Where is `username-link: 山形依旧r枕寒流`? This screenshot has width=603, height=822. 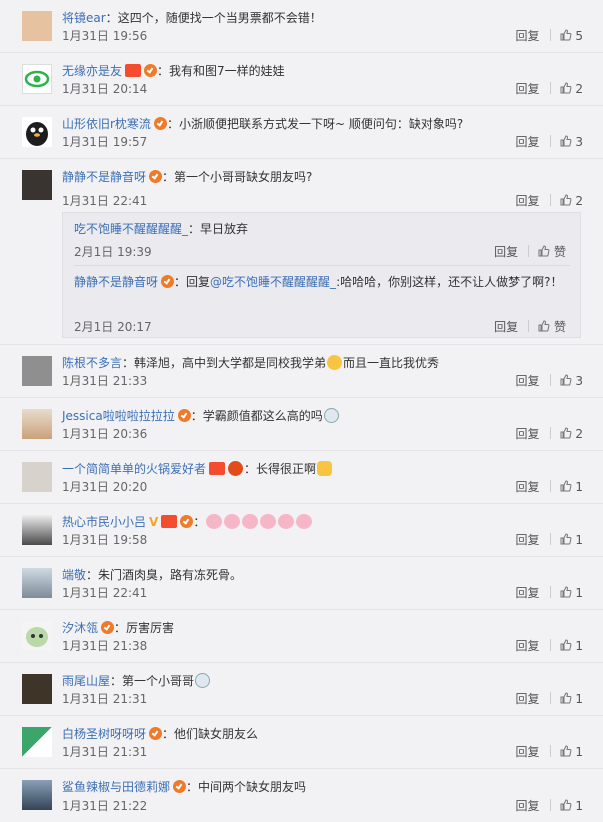
username-link: 山形依旧r枕寒流 is located at coordinates (106, 124).